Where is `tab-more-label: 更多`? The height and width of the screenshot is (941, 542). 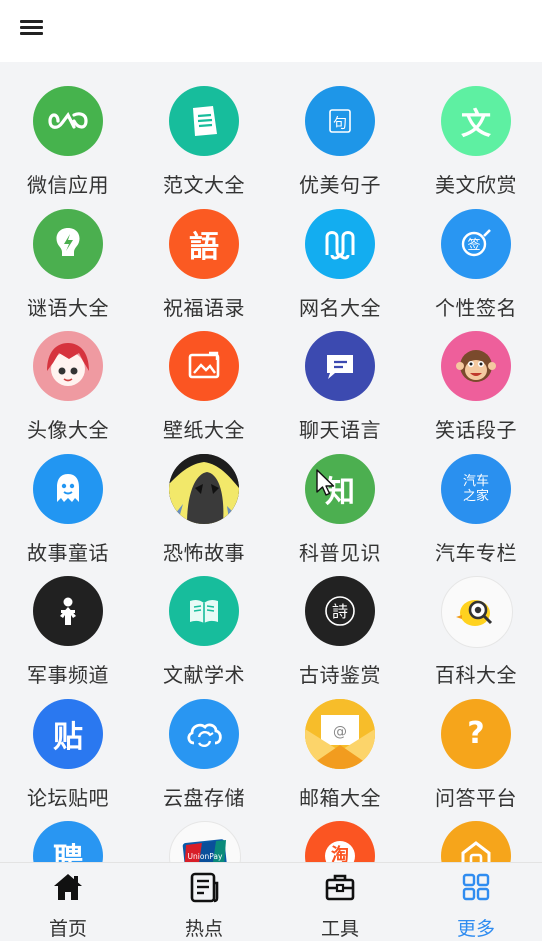 tab-more-label: 更多 is located at coordinates (475, 929).